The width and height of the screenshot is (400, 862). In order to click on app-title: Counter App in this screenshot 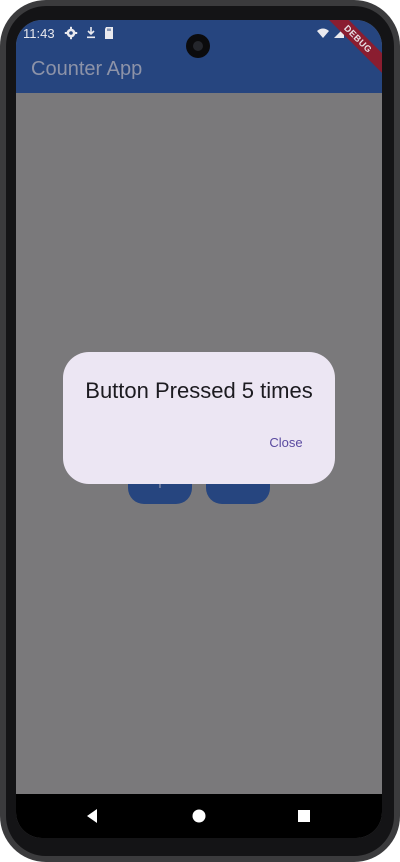, I will do `click(87, 69)`.